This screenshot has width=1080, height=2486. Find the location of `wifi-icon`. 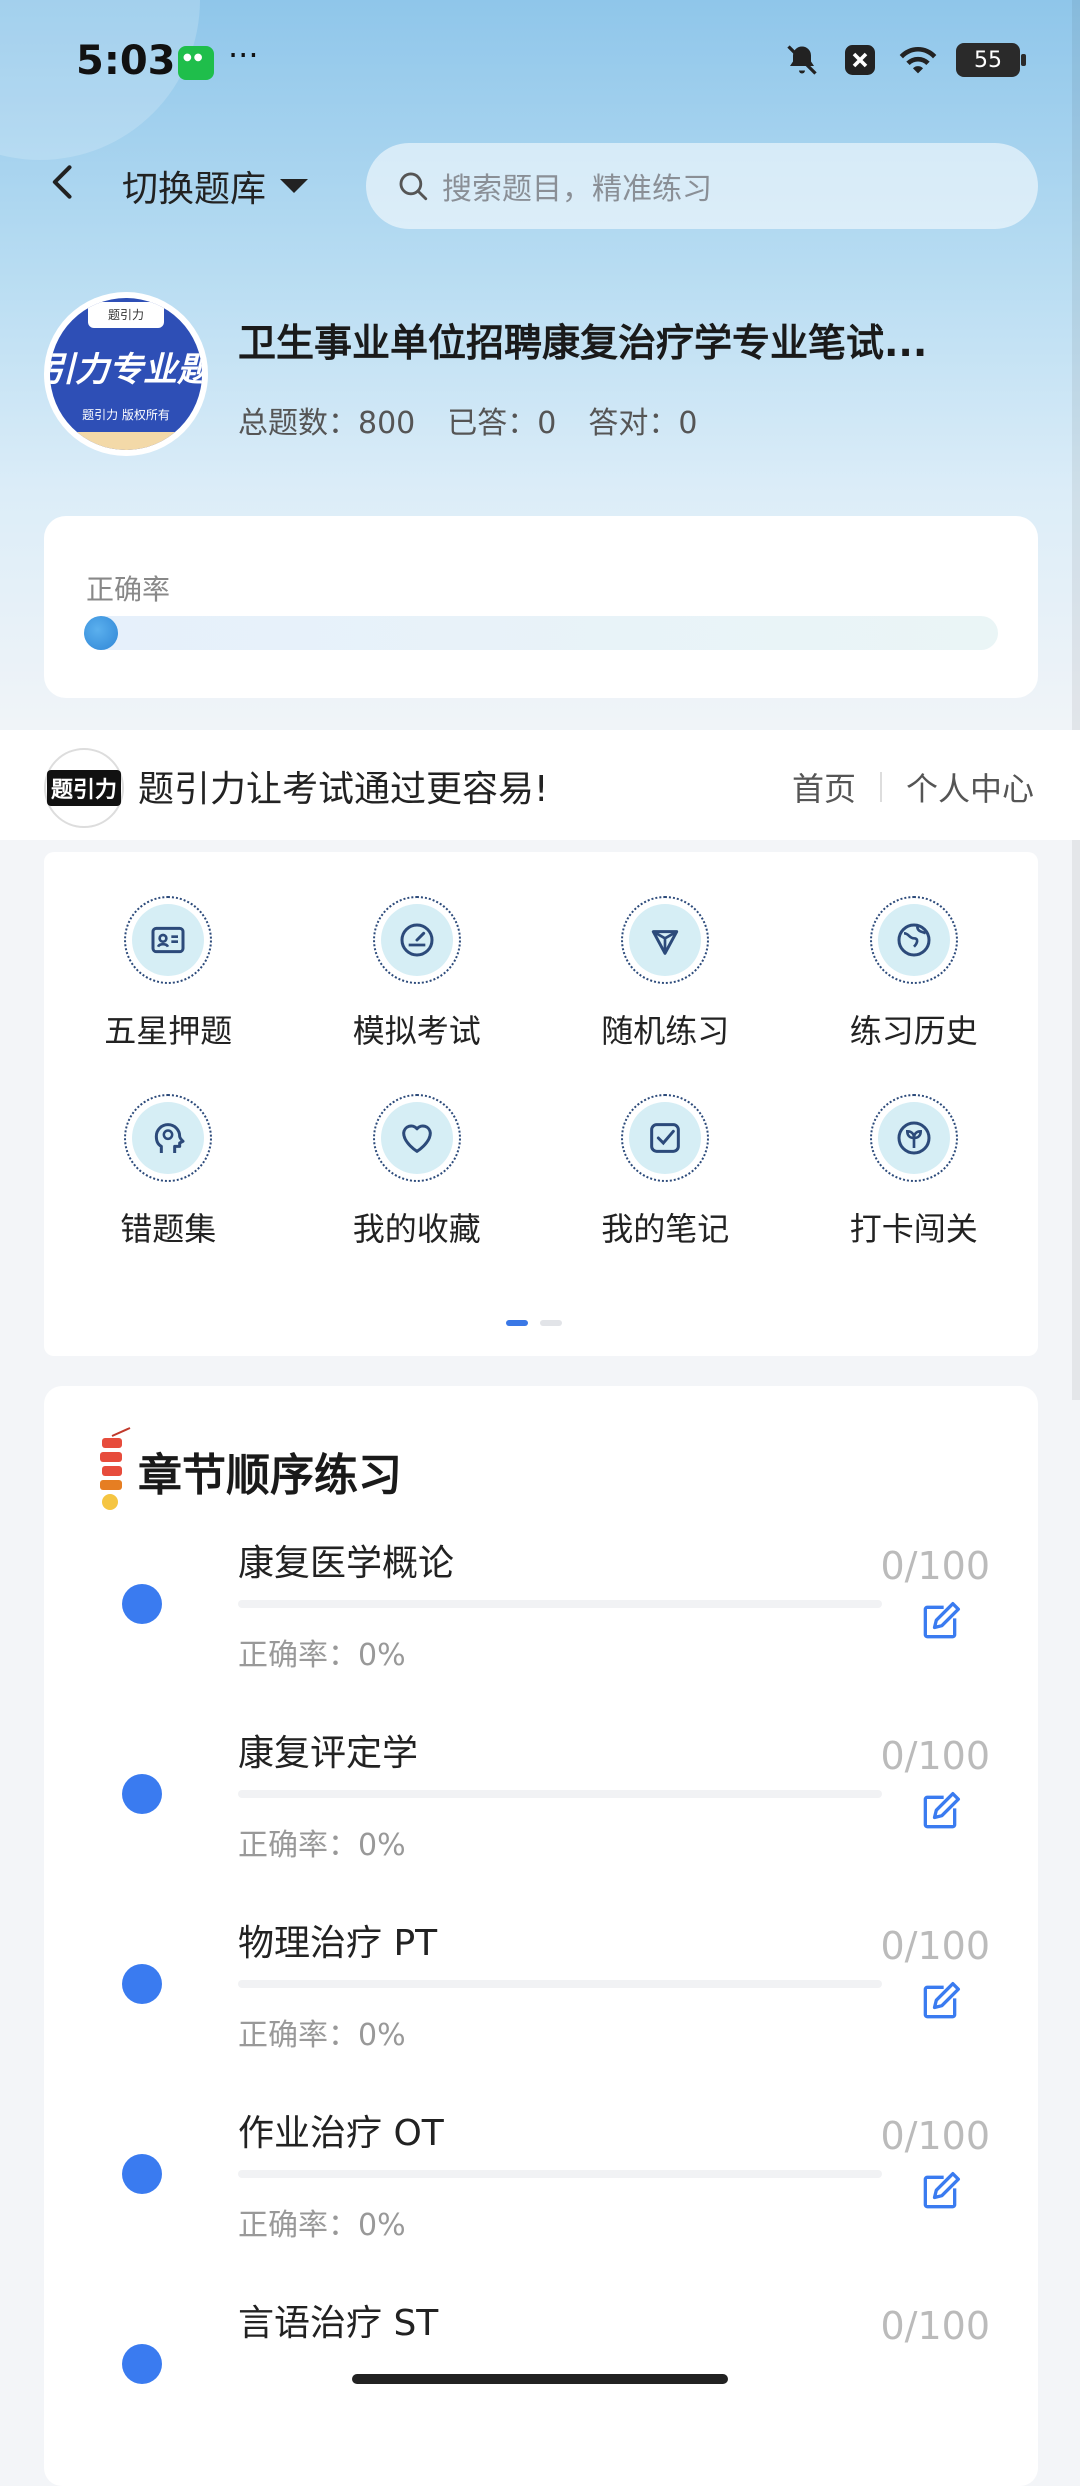

wifi-icon is located at coordinates (918, 60).